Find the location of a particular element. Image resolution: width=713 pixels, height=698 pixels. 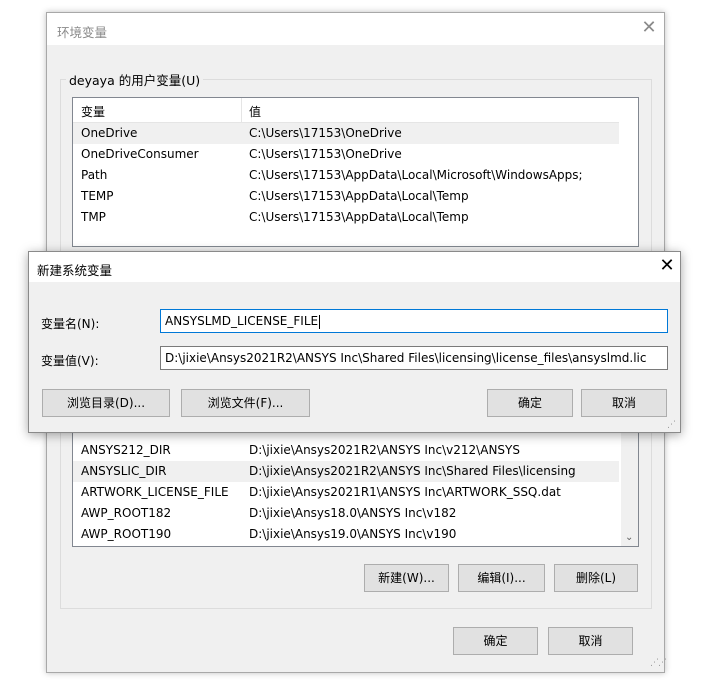

dialog-resize-grip-icon: ⋰ is located at coordinates (671, 425).